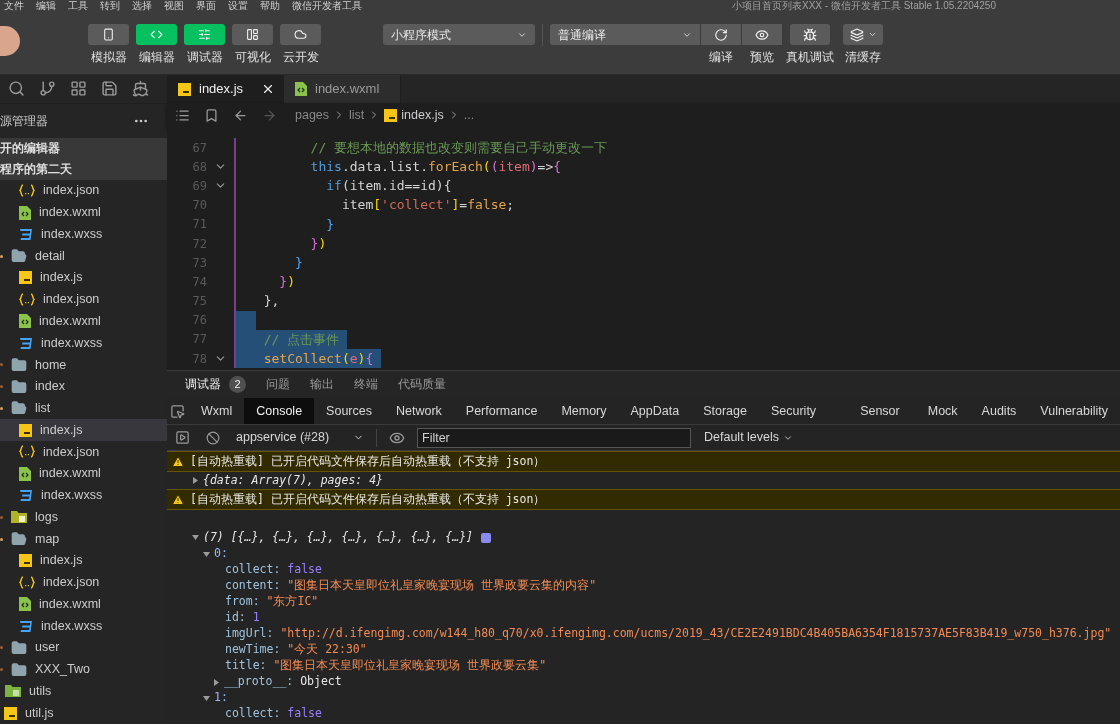 This screenshot has width=1120, height=724. I want to click on extensions-icon, so click(78, 89).